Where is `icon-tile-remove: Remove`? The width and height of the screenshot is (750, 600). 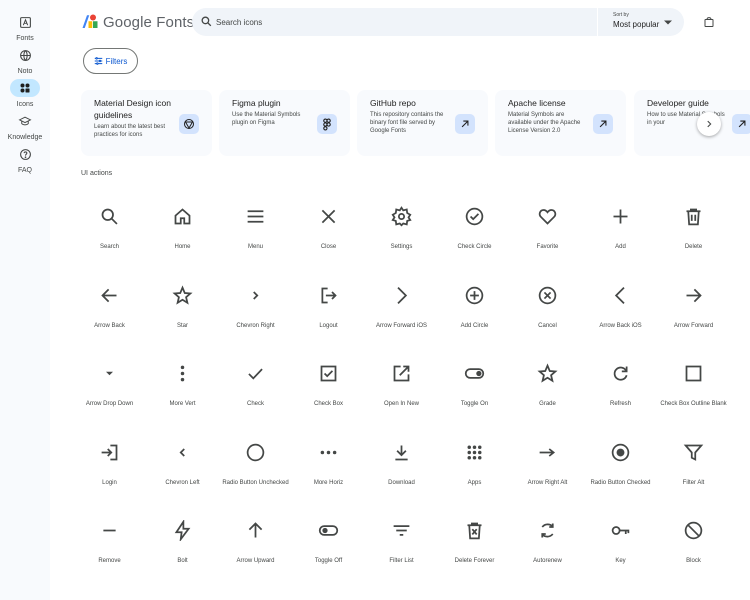
icon-tile-remove: Remove is located at coordinates (109, 543).